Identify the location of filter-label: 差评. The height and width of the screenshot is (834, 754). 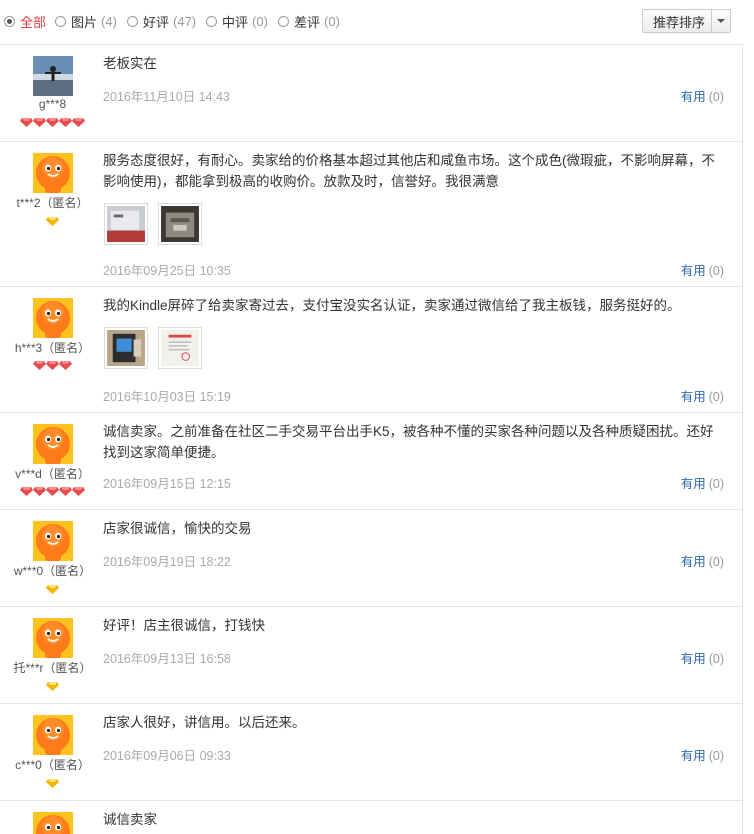
(307, 22).